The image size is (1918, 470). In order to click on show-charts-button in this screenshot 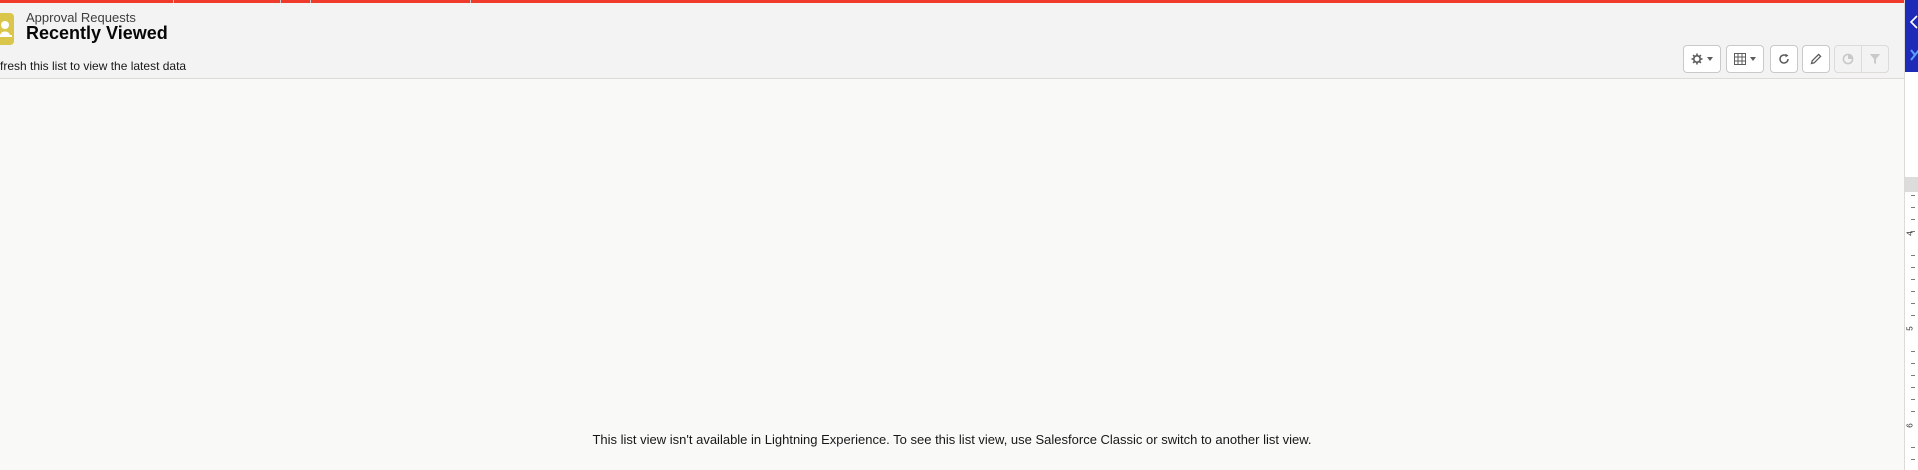, I will do `click(1848, 59)`.